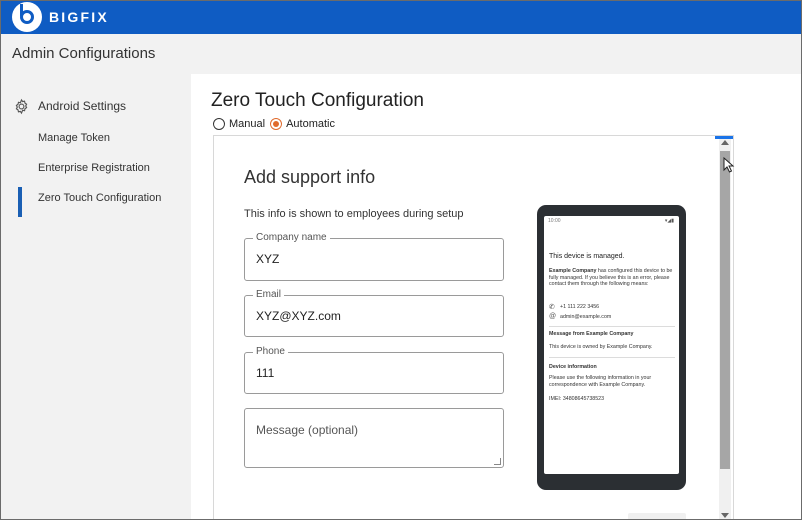 The image size is (802, 520). Describe the element at coordinates (401, 17) in the screenshot. I see `top-bar: BIGFIX` at that location.